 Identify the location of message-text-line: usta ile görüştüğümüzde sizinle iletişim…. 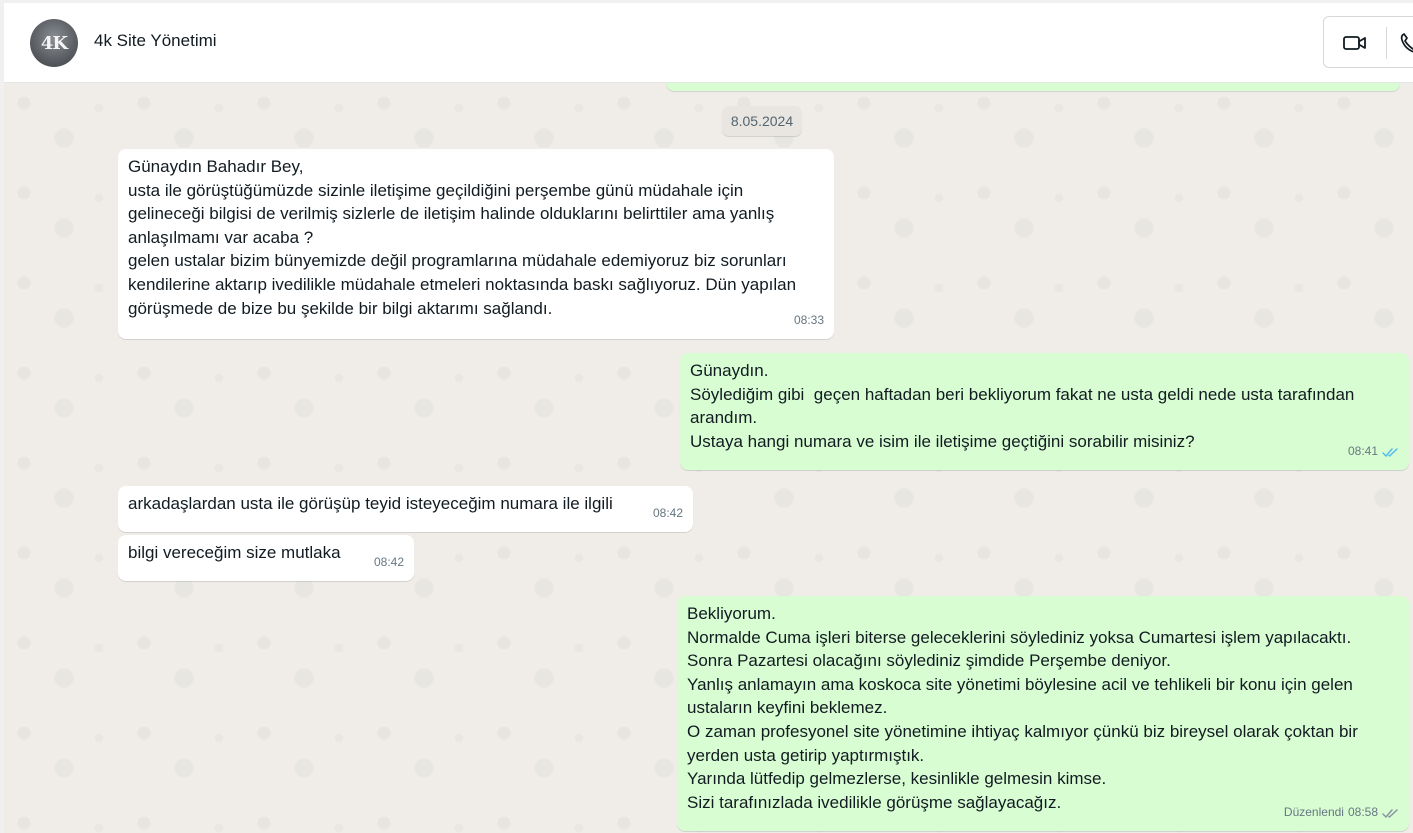
(436, 190).